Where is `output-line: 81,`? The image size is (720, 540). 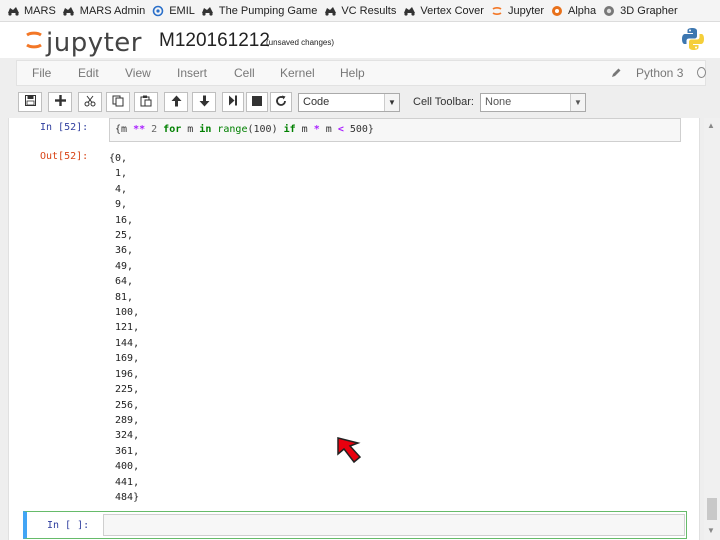 output-line: 81, is located at coordinates (121, 297).